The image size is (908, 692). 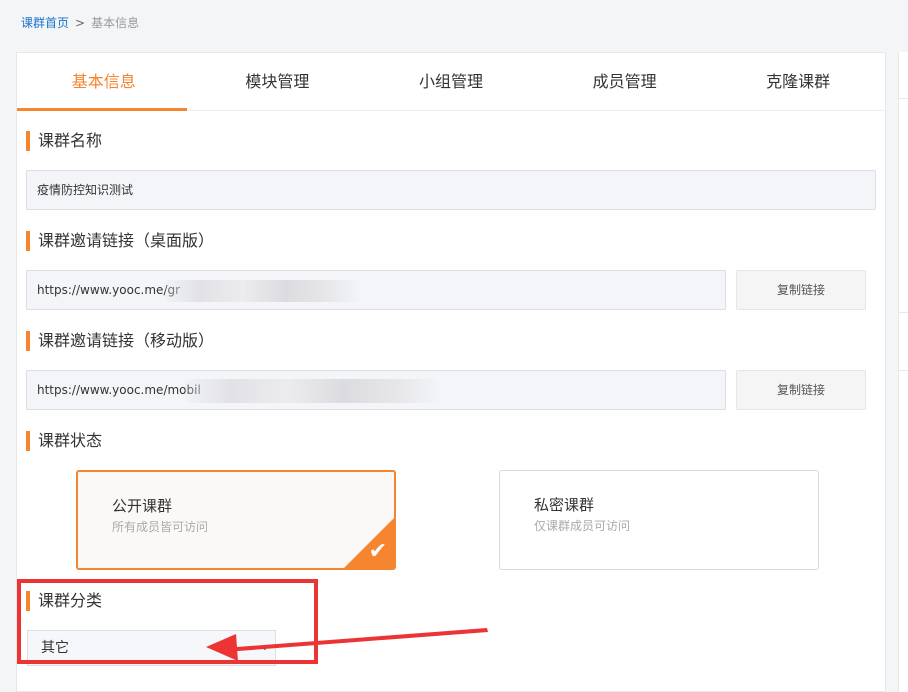 What do you see at coordinates (659, 520) in the screenshot?
I see `status-option-private: 私密课群 仅课群成员可访问` at bounding box center [659, 520].